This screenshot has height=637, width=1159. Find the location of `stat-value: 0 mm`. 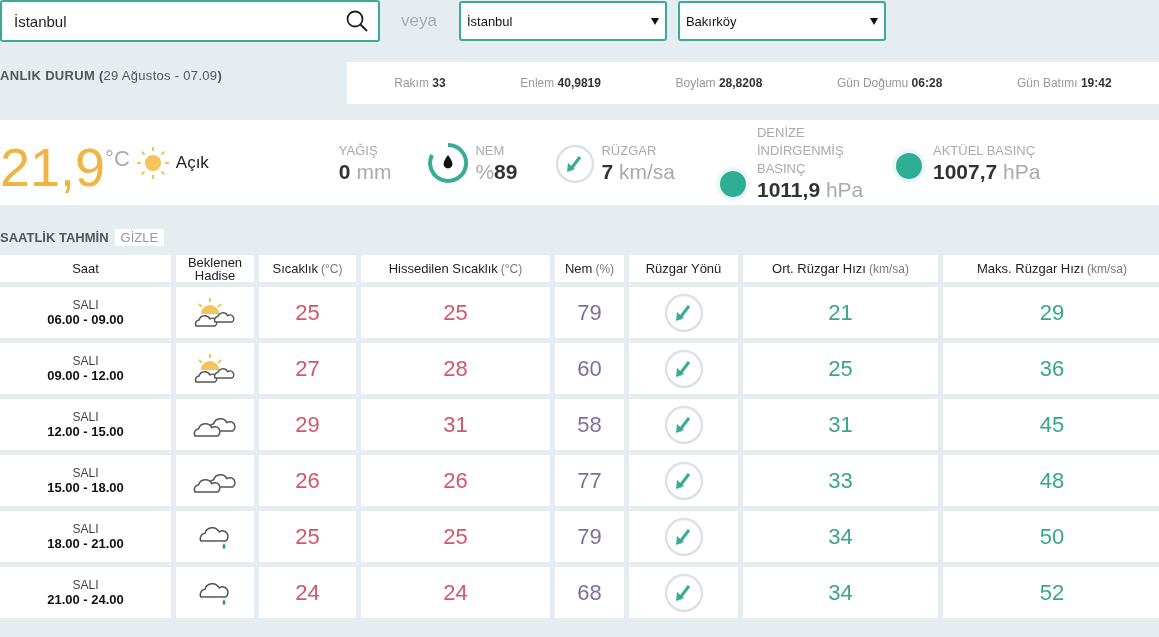

stat-value: 0 mm is located at coordinates (365, 171).